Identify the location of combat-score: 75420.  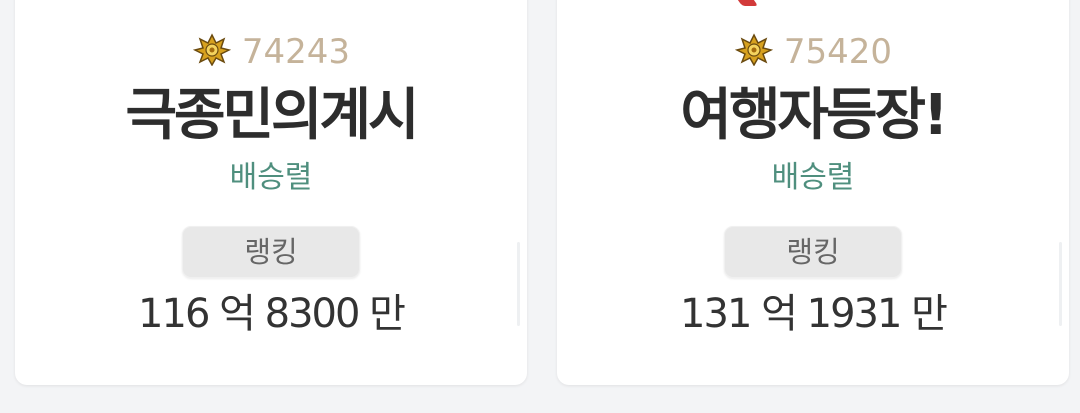
(838, 52).